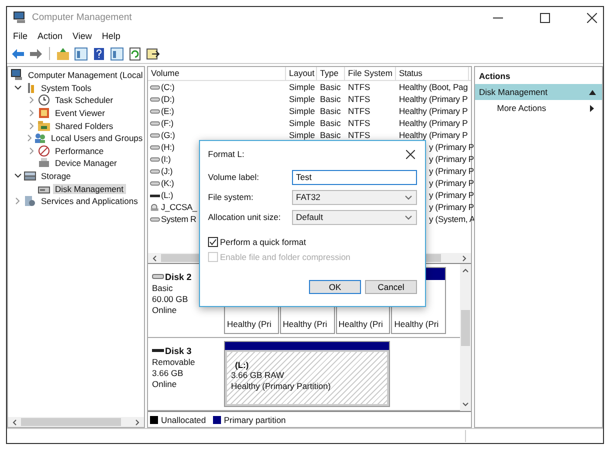 The height and width of the screenshot is (449, 610). I want to click on table-cell: (I:), so click(166, 159).